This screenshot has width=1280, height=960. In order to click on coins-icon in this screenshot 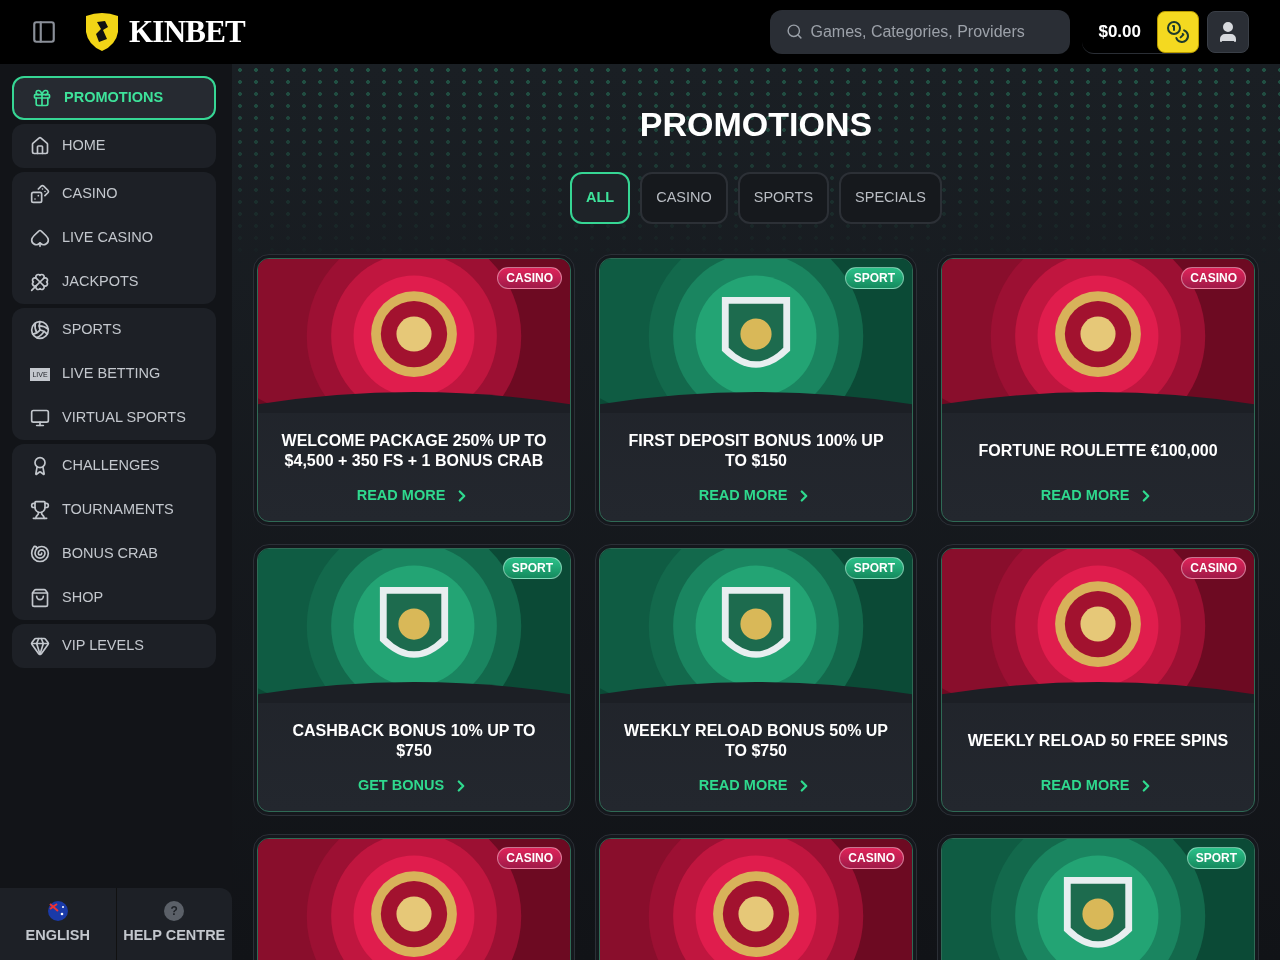, I will do `click(1178, 31)`.